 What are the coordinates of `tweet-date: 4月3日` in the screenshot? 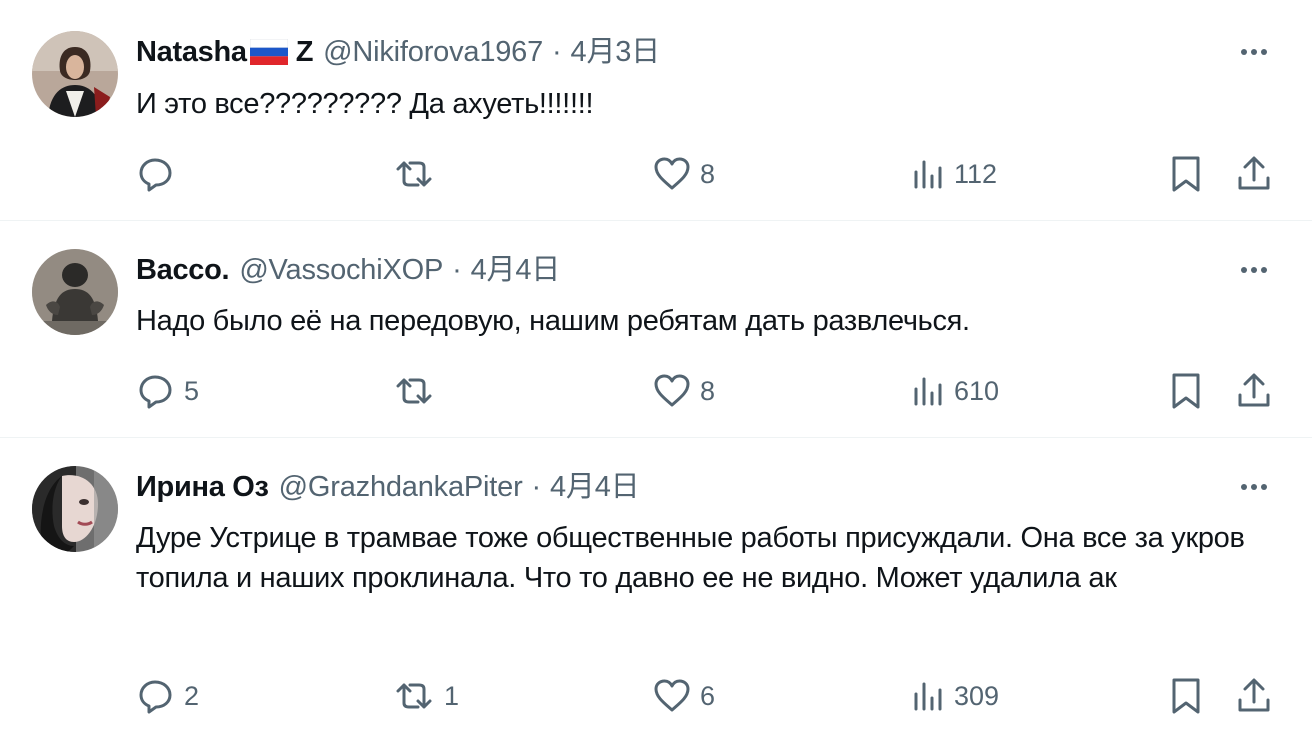 It's located at (616, 52).